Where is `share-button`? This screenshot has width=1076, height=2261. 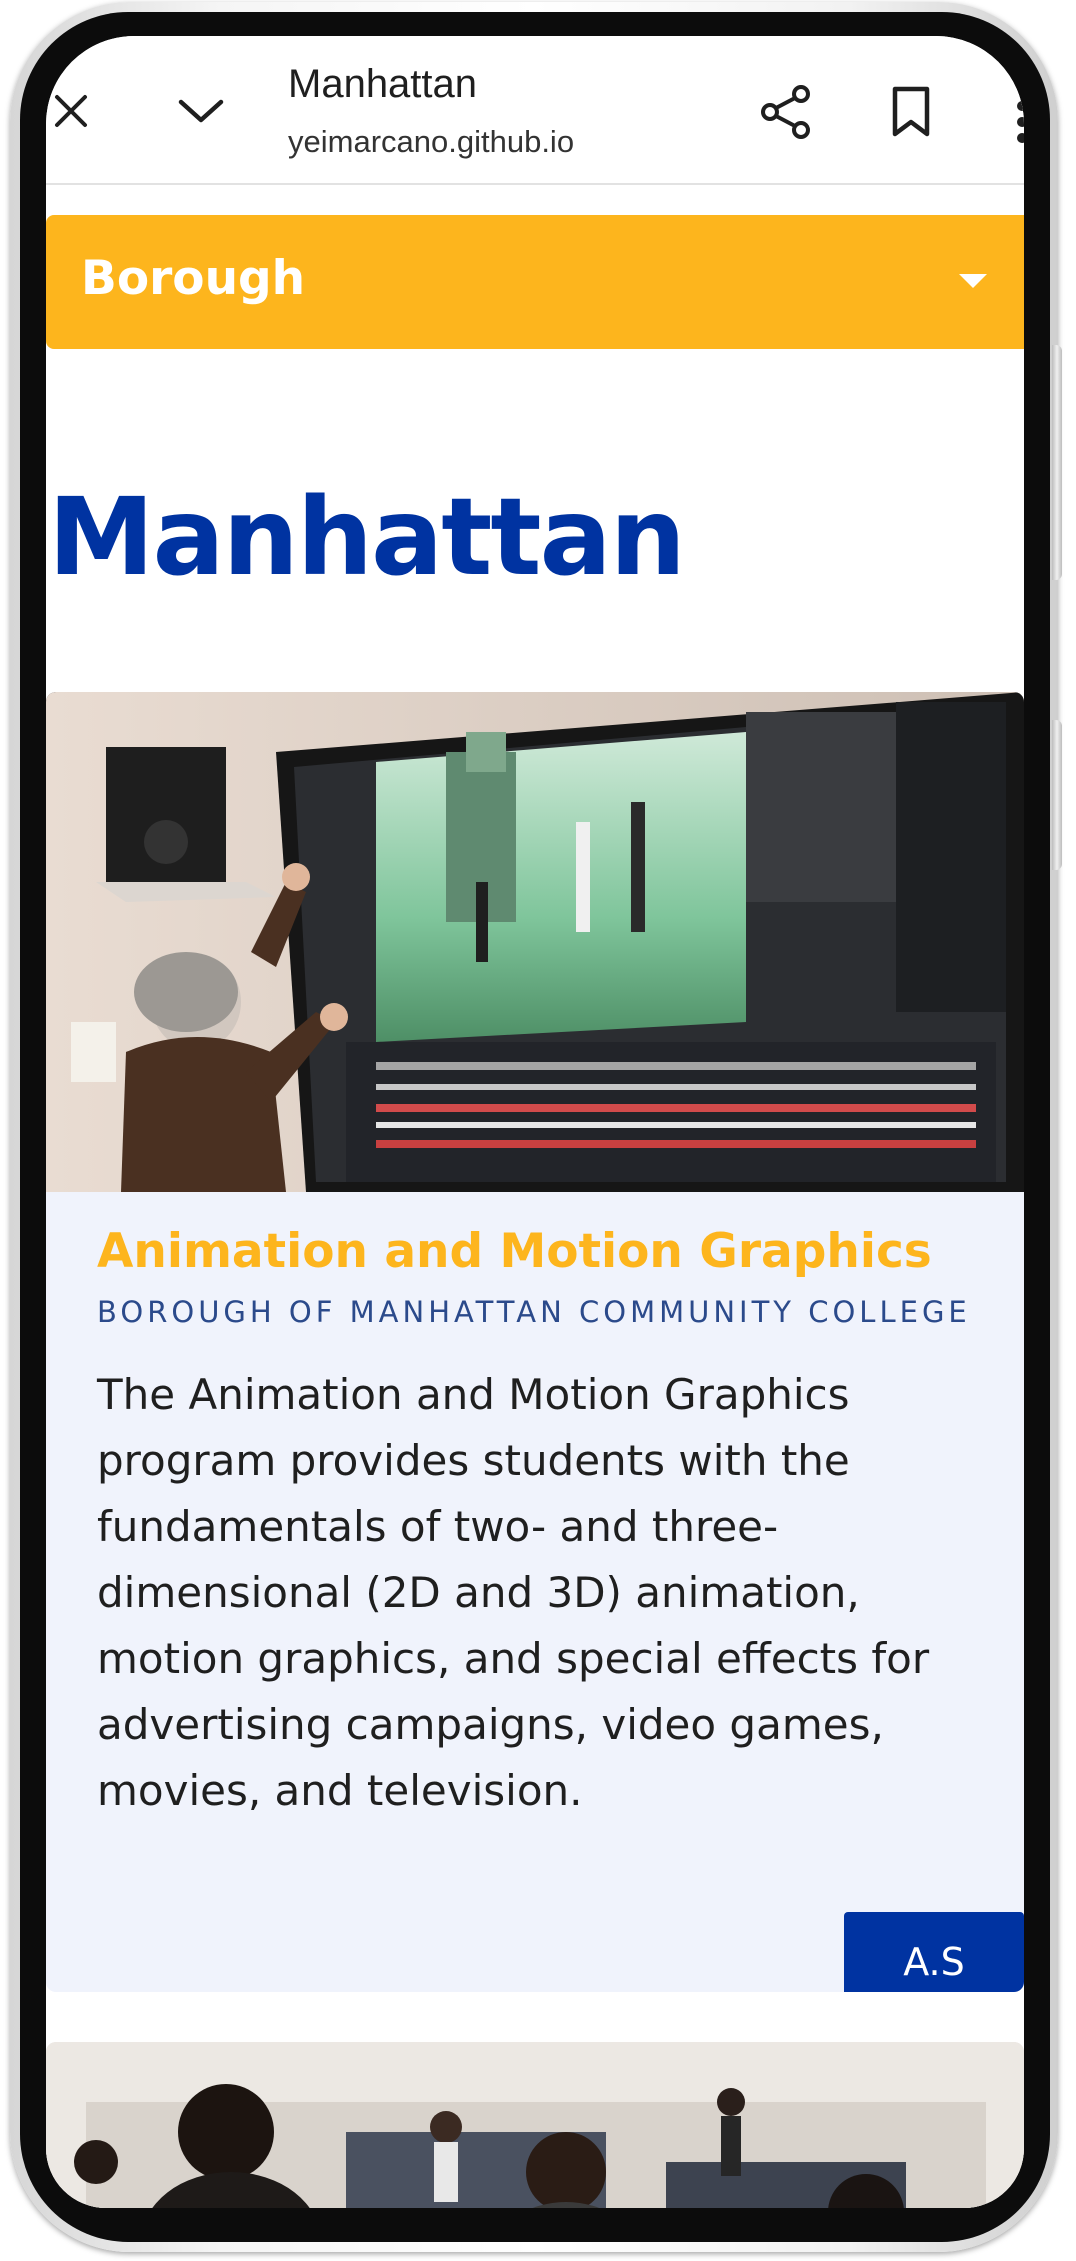 share-button is located at coordinates (786, 112).